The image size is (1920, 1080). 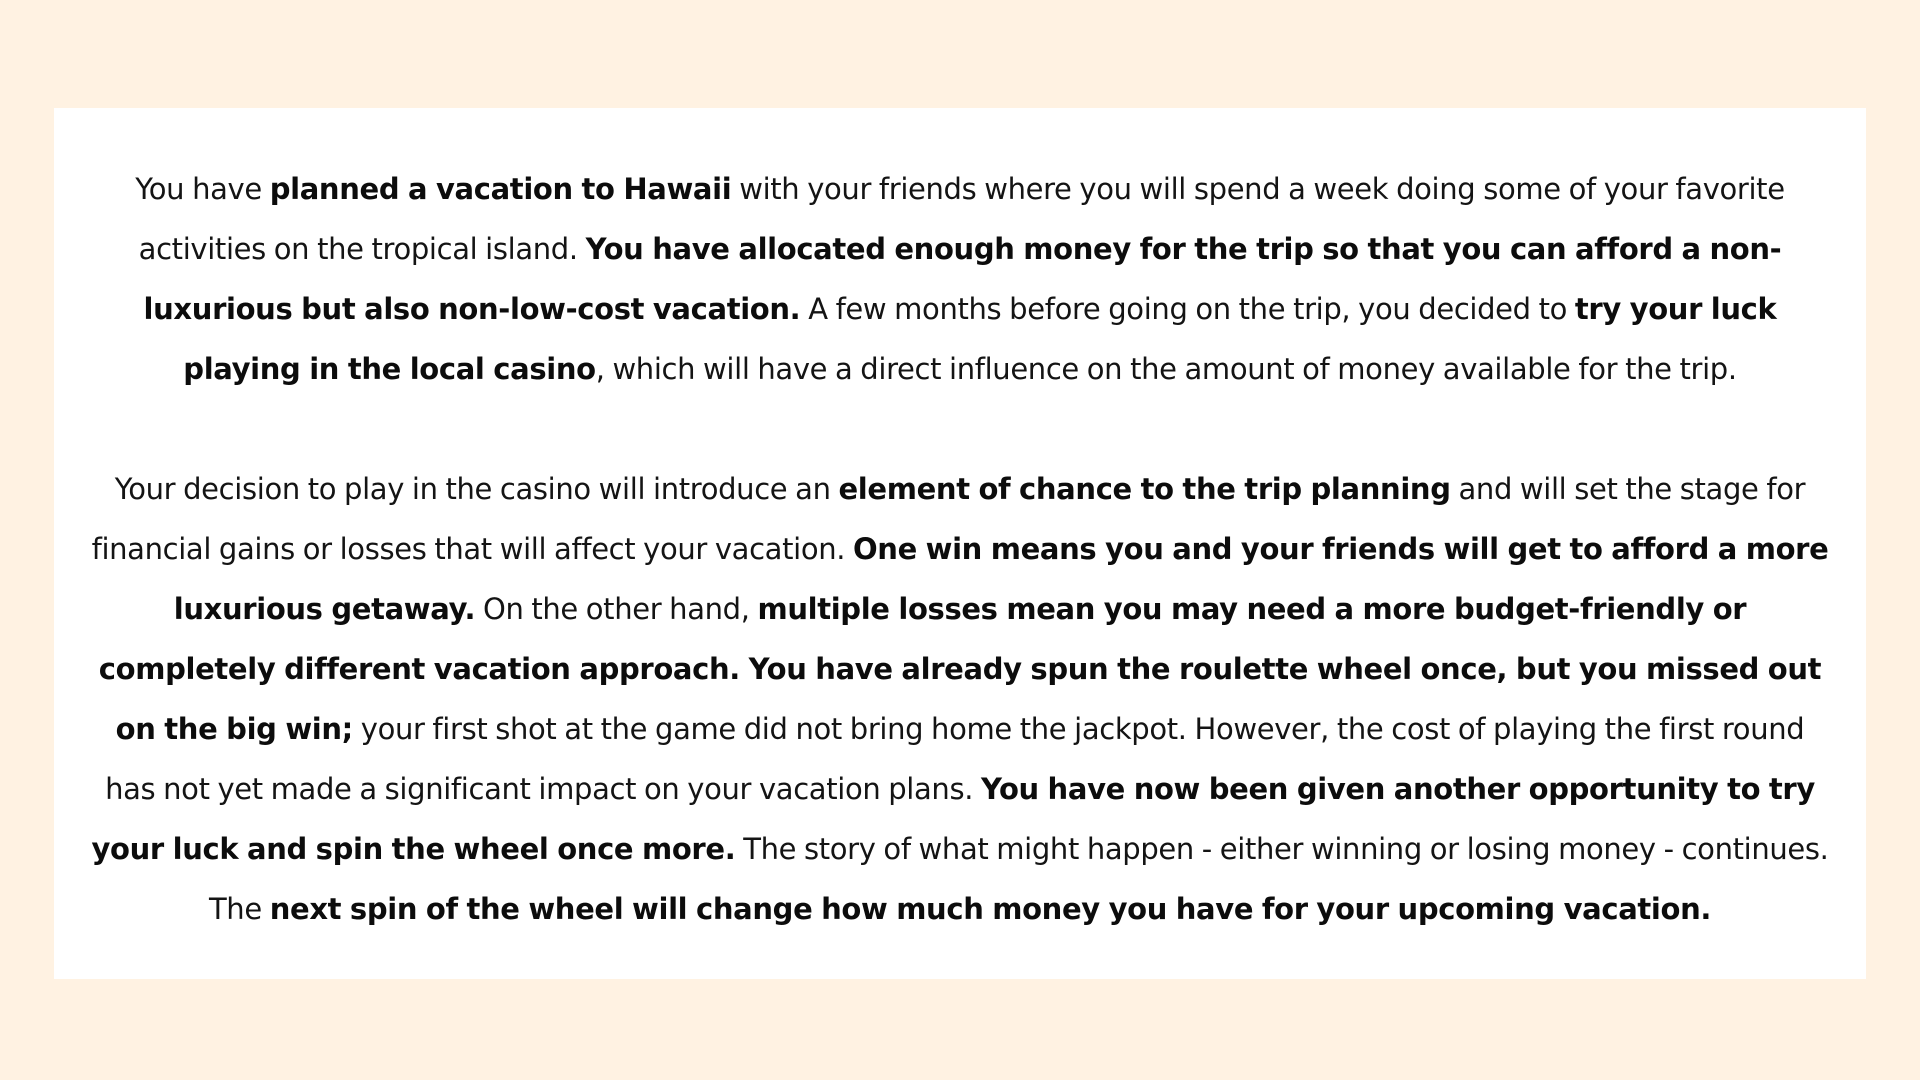 What do you see at coordinates (500, 189) in the screenshot?
I see `emphasis-segment: planned a vacation to Hawaii` at bounding box center [500, 189].